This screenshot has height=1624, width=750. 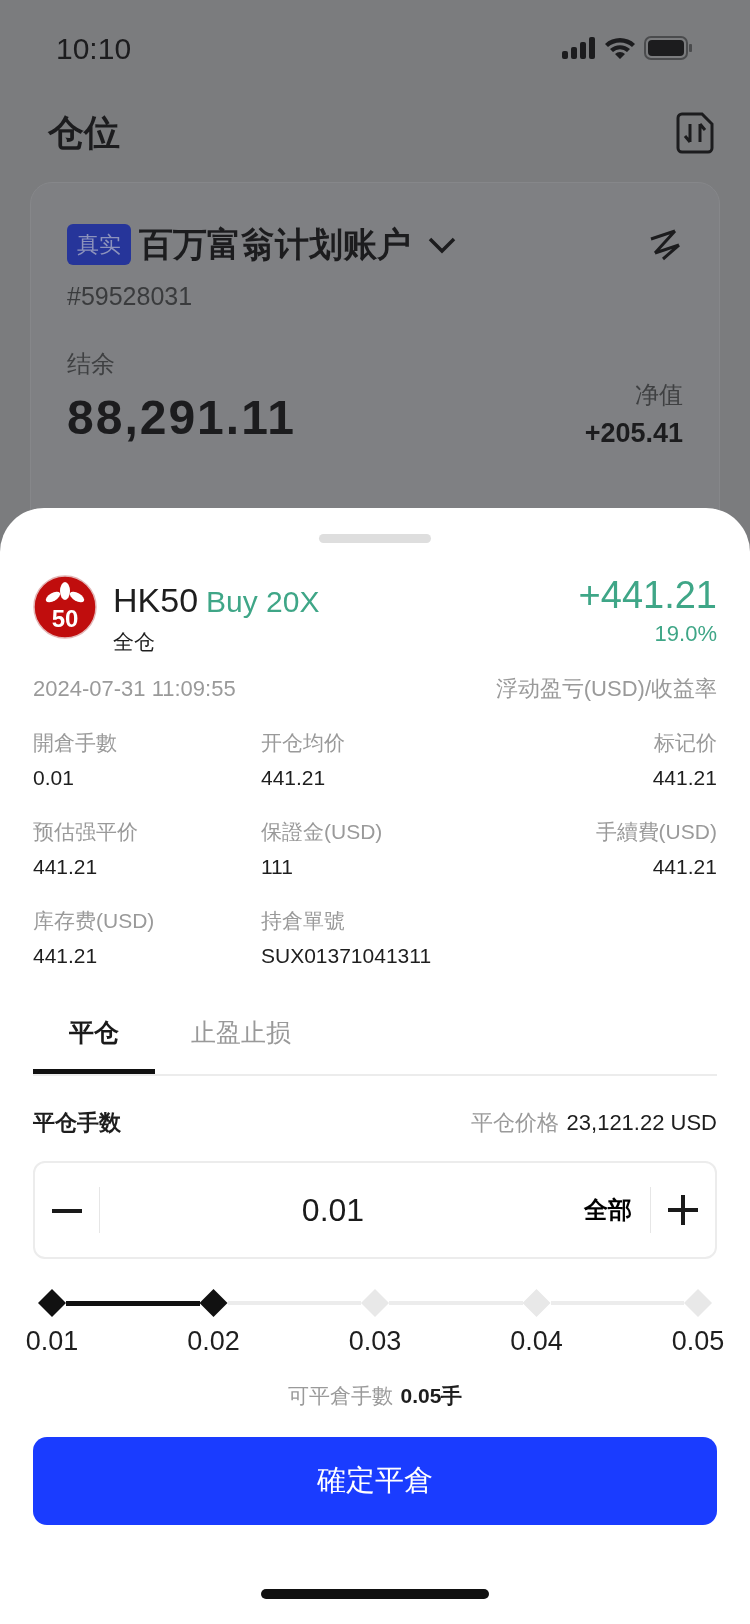 What do you see at coordinates (536, 1341) in the screenshot?
I see `slider-label: 0.04` at bounding box center [536, 1341].